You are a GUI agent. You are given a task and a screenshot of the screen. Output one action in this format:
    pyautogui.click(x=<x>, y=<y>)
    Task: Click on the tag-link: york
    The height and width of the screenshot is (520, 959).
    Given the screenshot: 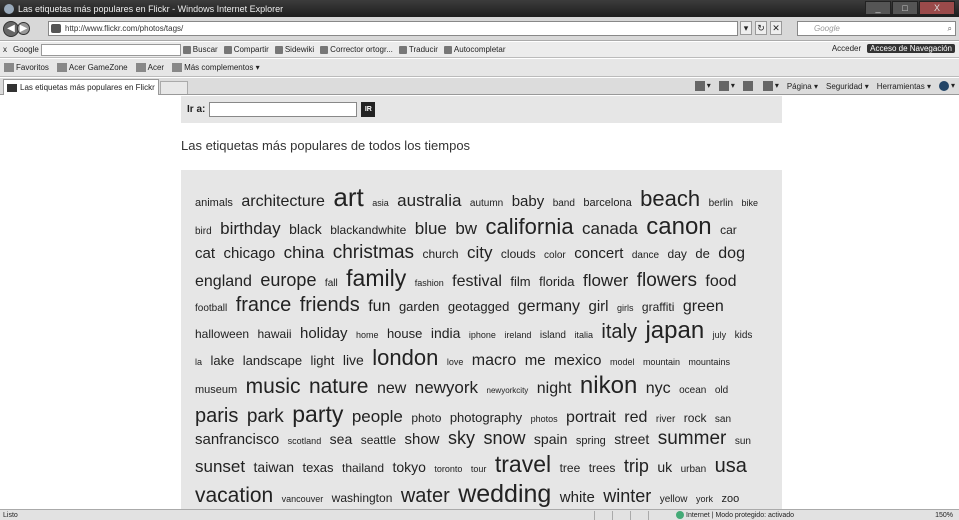 What is the action you would take?
    pyautogui.click(x=704, y=499)
    